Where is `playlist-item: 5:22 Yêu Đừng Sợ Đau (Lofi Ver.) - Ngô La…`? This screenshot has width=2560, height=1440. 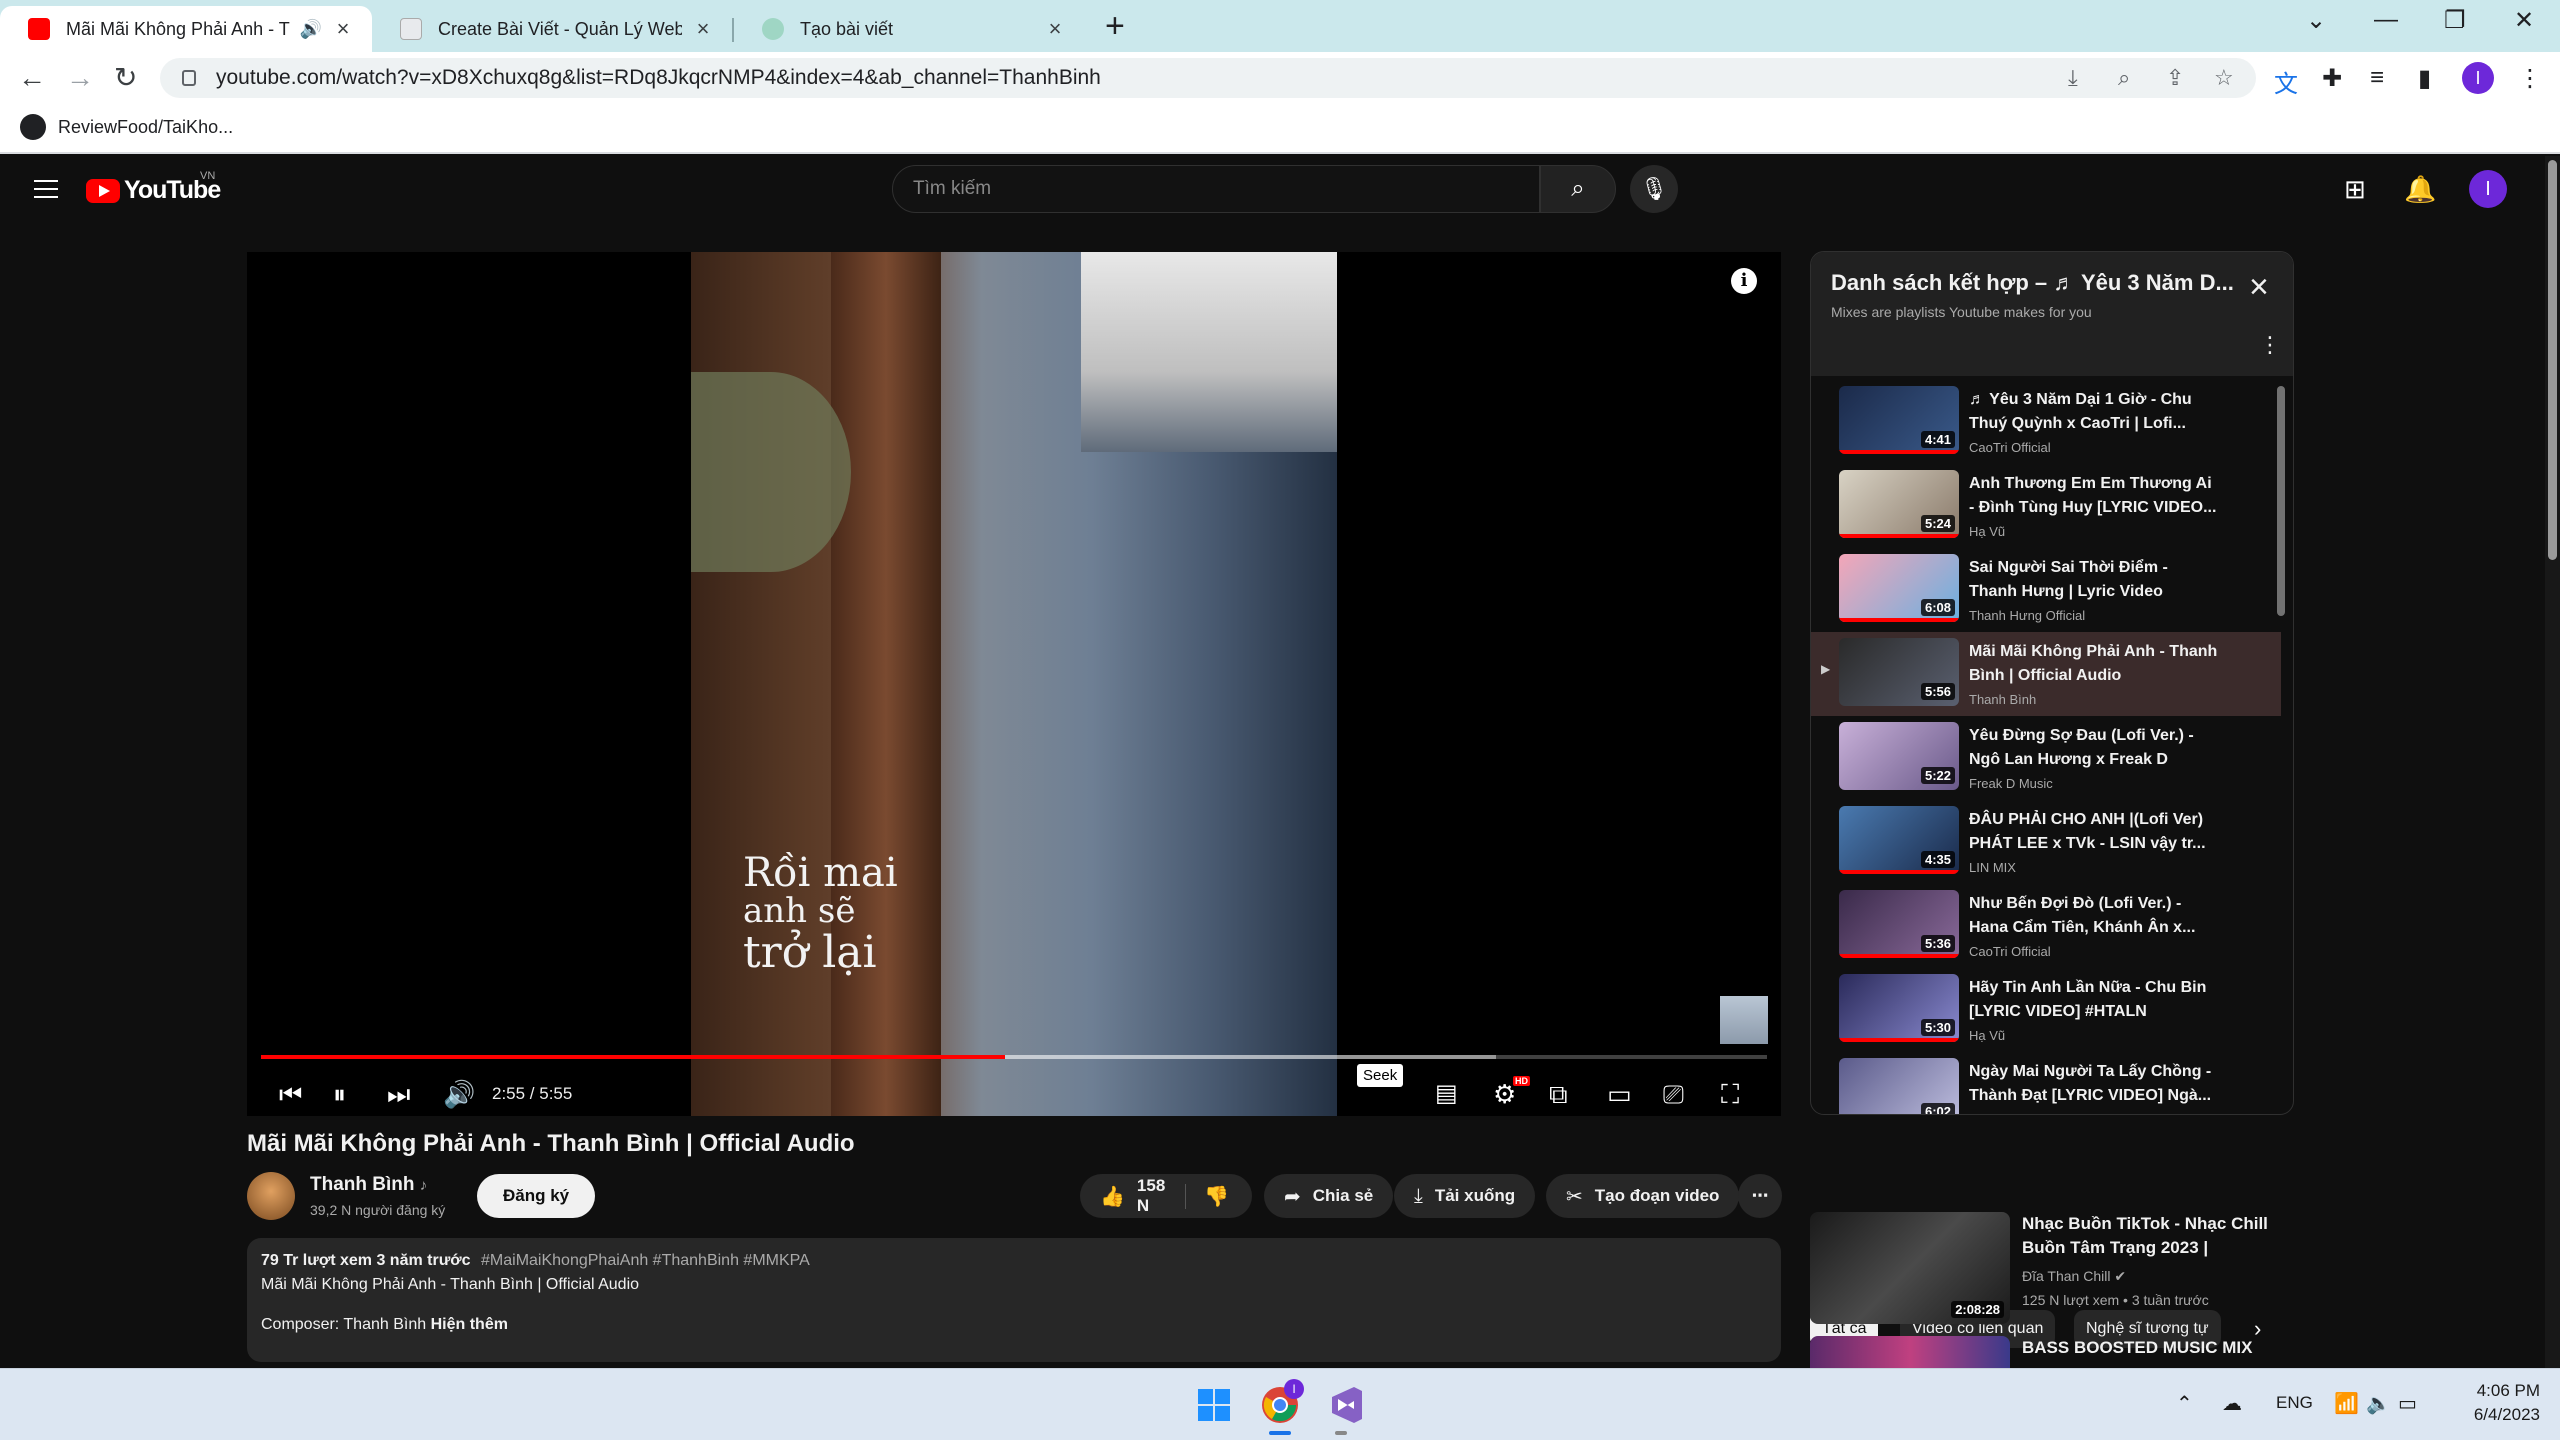 playlist-item: 5:22 Yêu Đừng Sợ Đau (Lofi Ver.) - Ngô La… is located at coordinates (2046, 758).